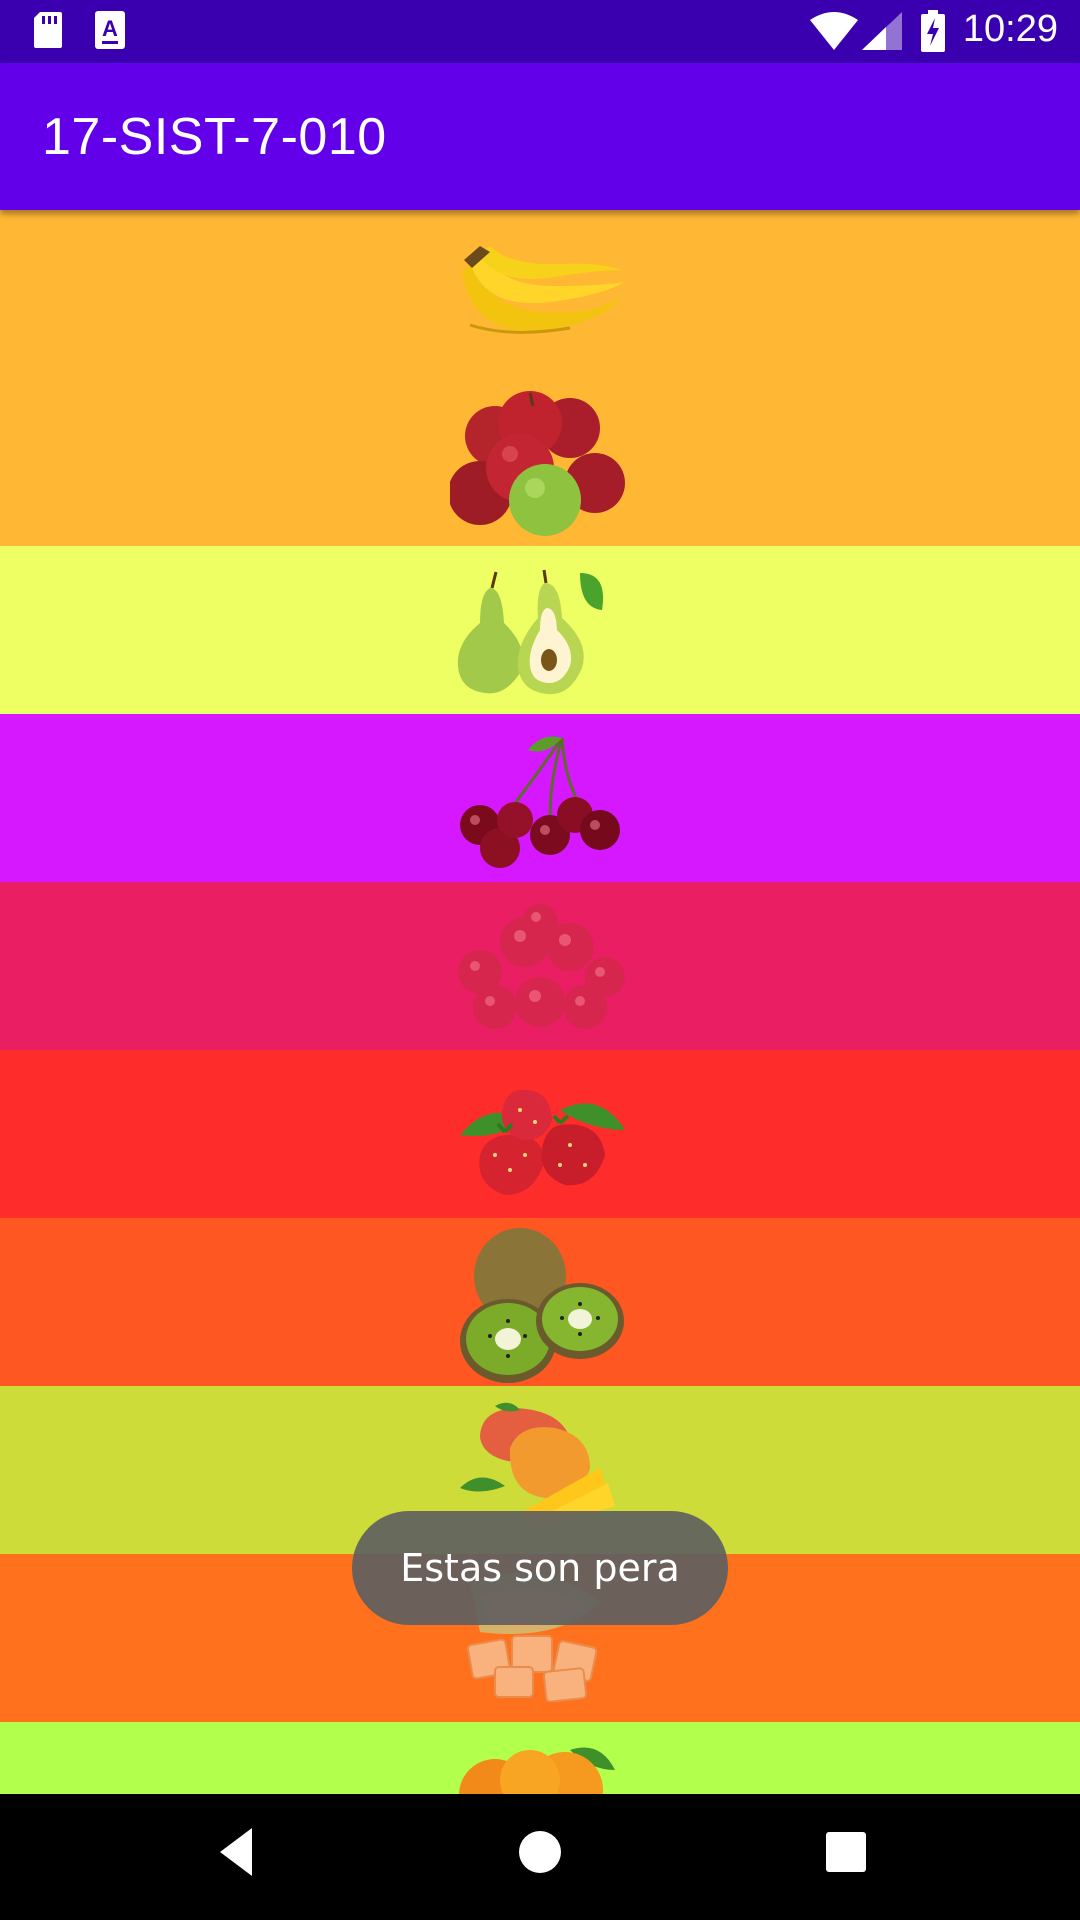 The height and width of the screenshot is (1920, 1080). What do you see at coordinates (540, 1142) in the screenshot?
I see `strawberry-icon` at bounding box center [540, 1142].